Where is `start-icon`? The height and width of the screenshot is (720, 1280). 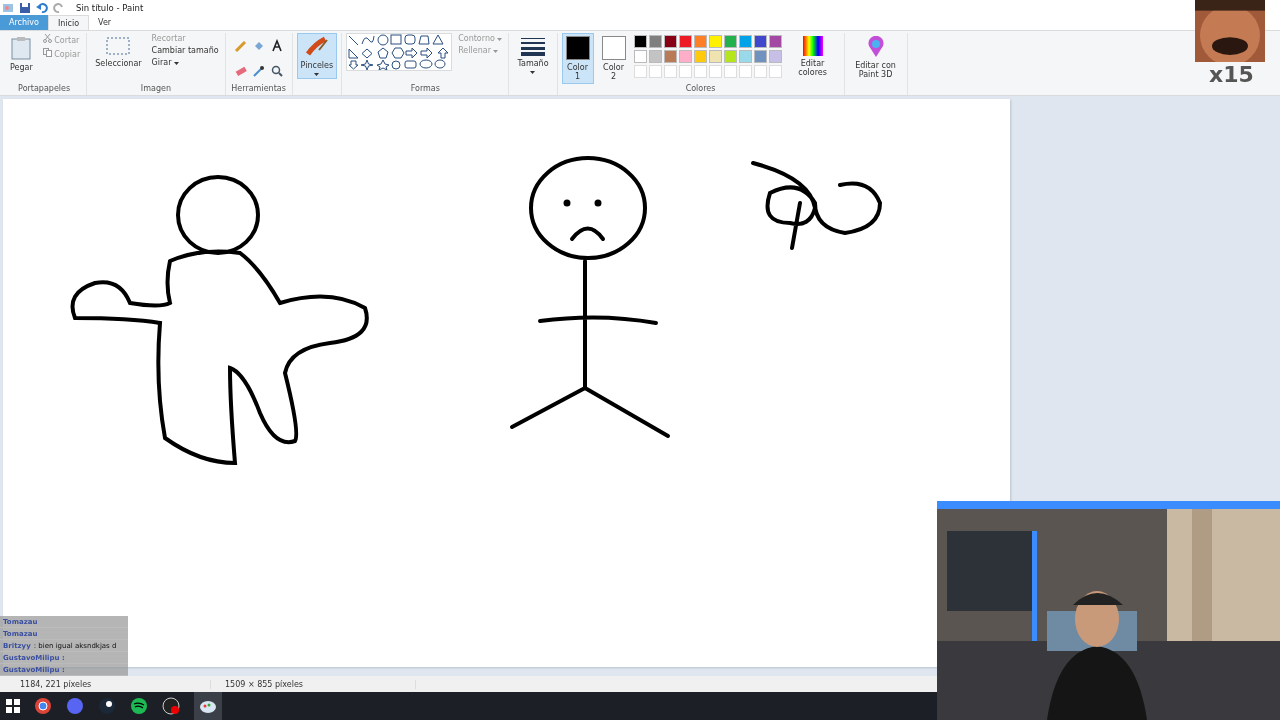
start-icon is located at coordinates (13, 706).